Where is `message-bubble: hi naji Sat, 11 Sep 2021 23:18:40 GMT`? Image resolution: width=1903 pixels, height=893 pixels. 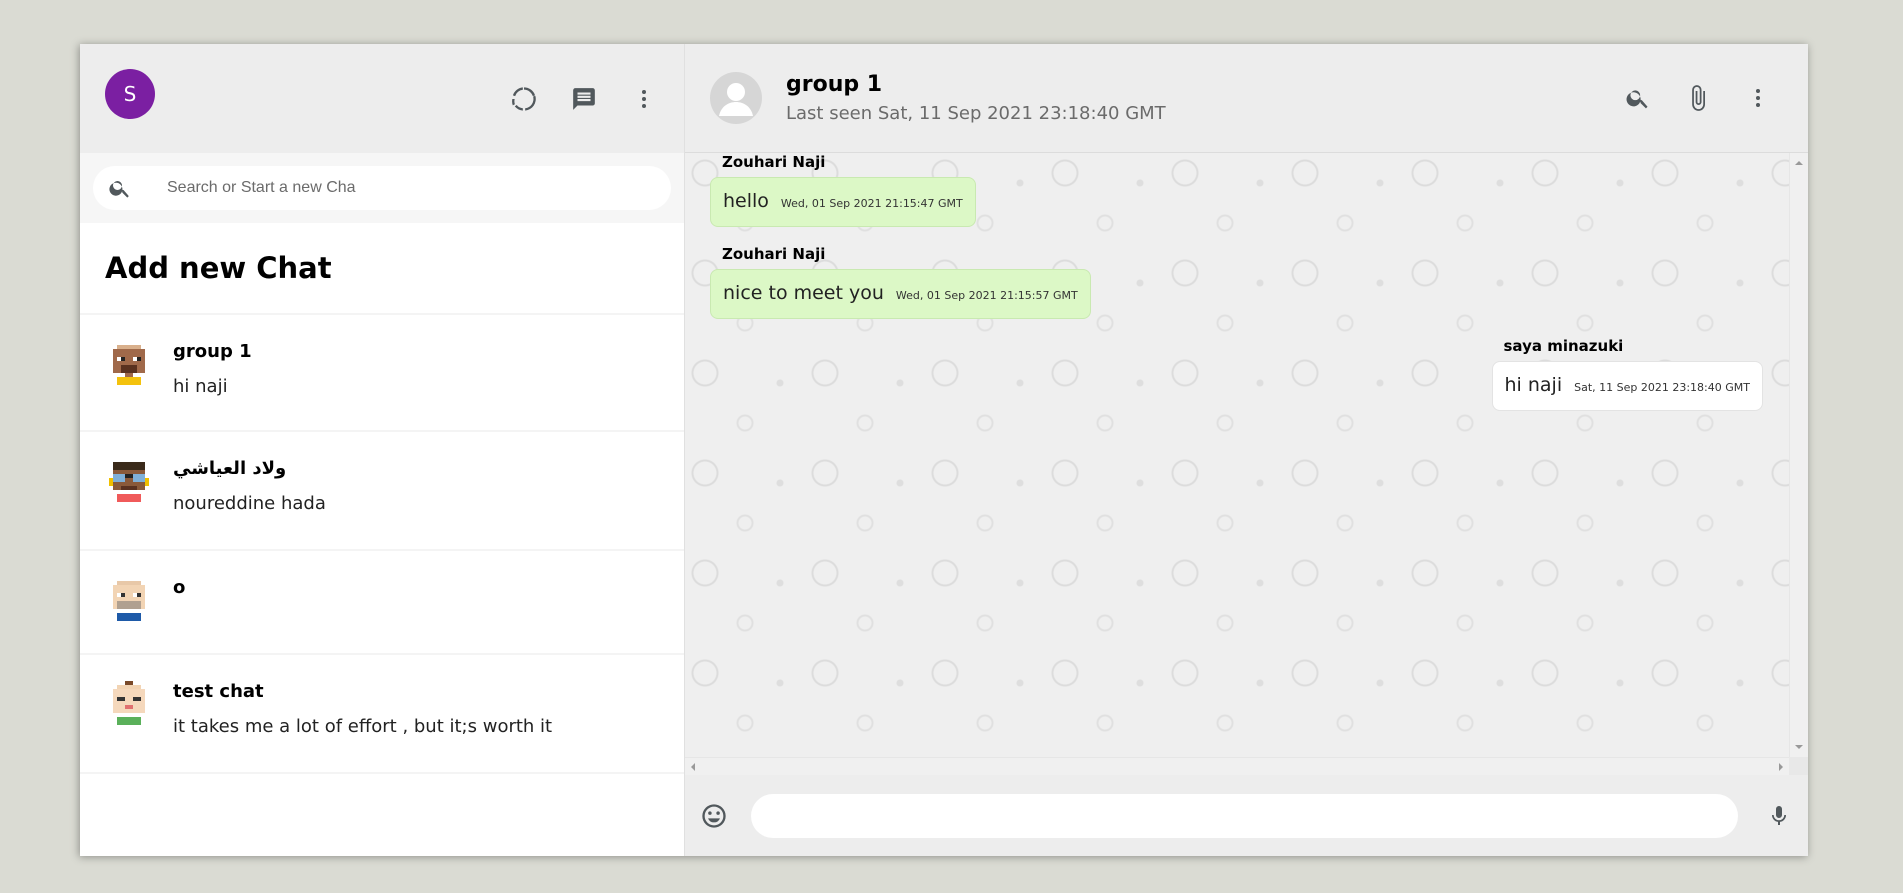
message-bubble: hi naji Sat, 11 Sep 2021 23:18:40 GMT is located at coordinates (1627, 386).